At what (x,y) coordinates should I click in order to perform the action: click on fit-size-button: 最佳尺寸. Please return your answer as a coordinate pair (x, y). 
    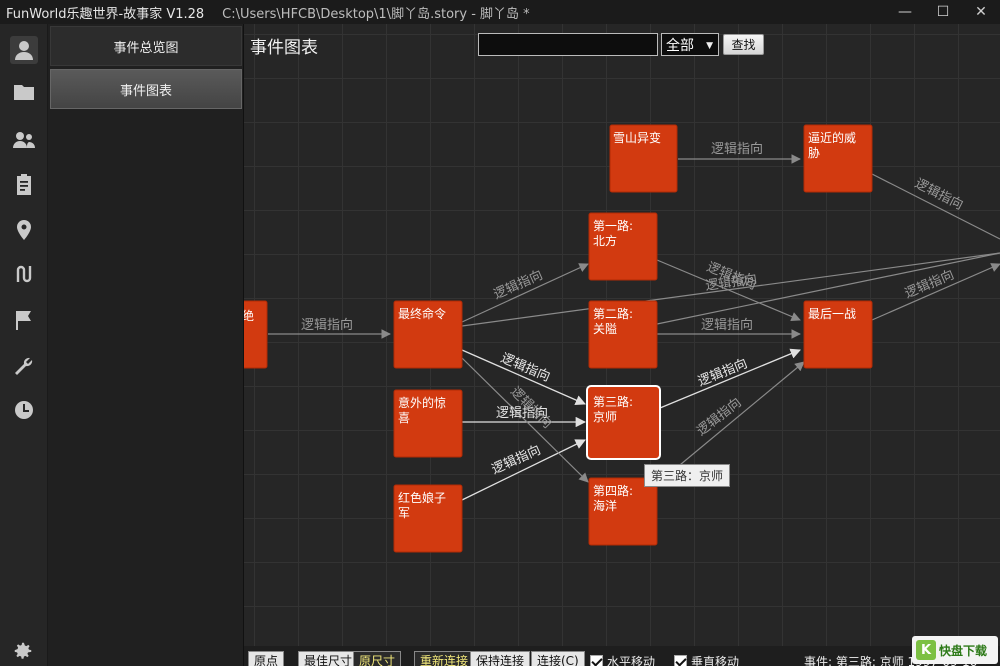
    Looking at the image, I should click on (328, 658).